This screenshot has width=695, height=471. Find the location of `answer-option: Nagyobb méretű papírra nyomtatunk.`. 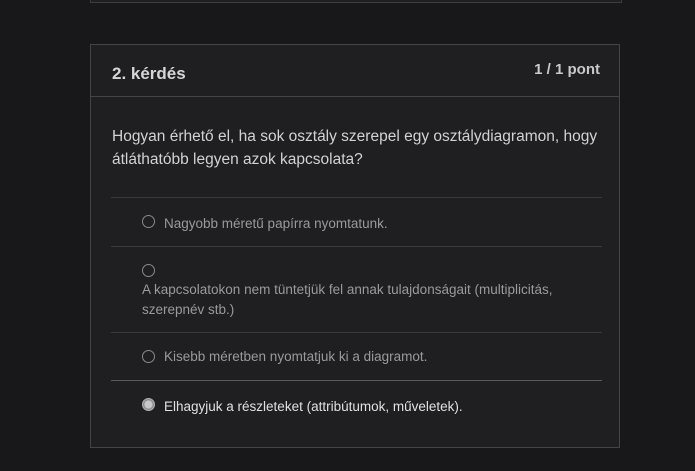

answer-option: Nagyobb méretű papírra nyomtatunk. is located at coordinates (356, 221).